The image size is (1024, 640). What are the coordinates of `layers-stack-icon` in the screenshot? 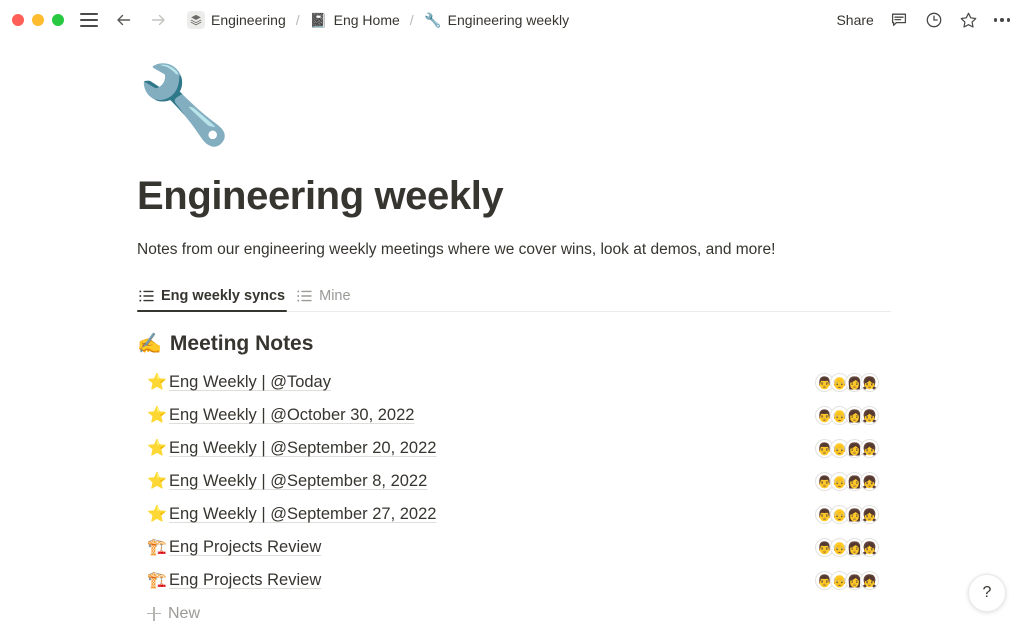 It's located at (196, 20).